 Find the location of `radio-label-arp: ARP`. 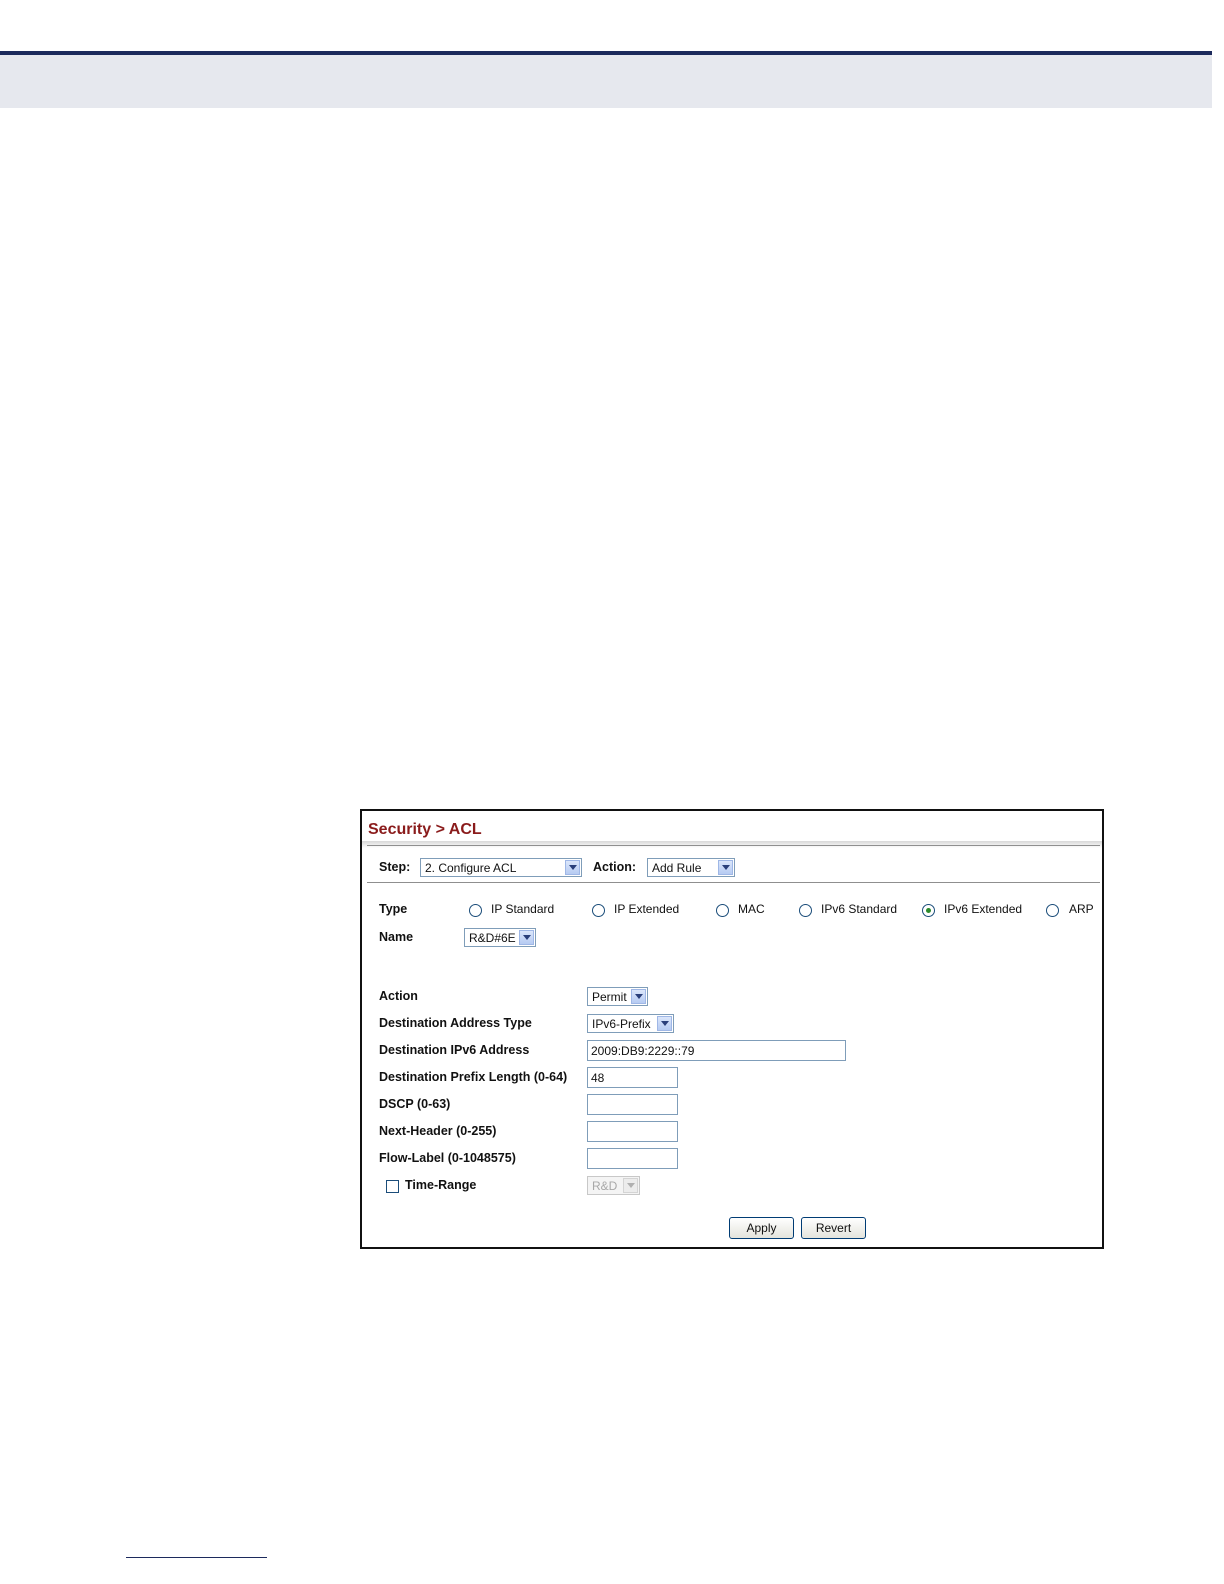

radio-label-arp: ARP is located at coordinates (1081, 909).